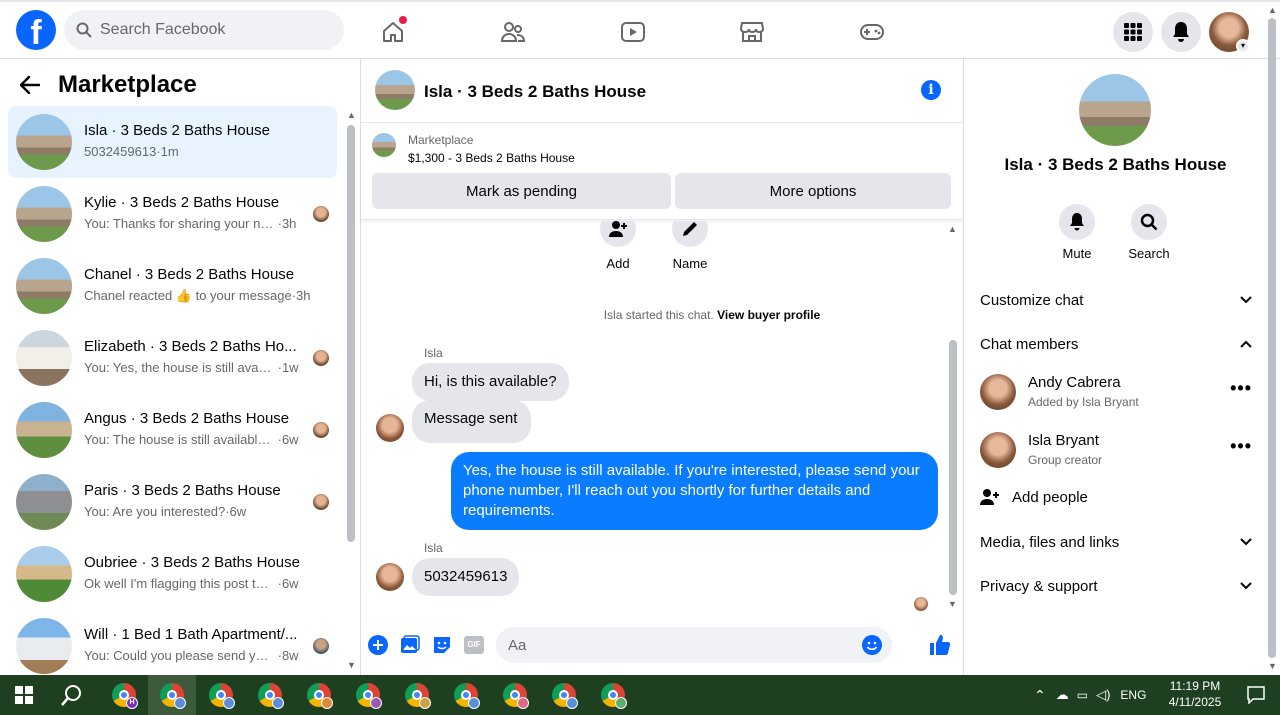  I want to click on more-options-button: More options, so click(813, 191).